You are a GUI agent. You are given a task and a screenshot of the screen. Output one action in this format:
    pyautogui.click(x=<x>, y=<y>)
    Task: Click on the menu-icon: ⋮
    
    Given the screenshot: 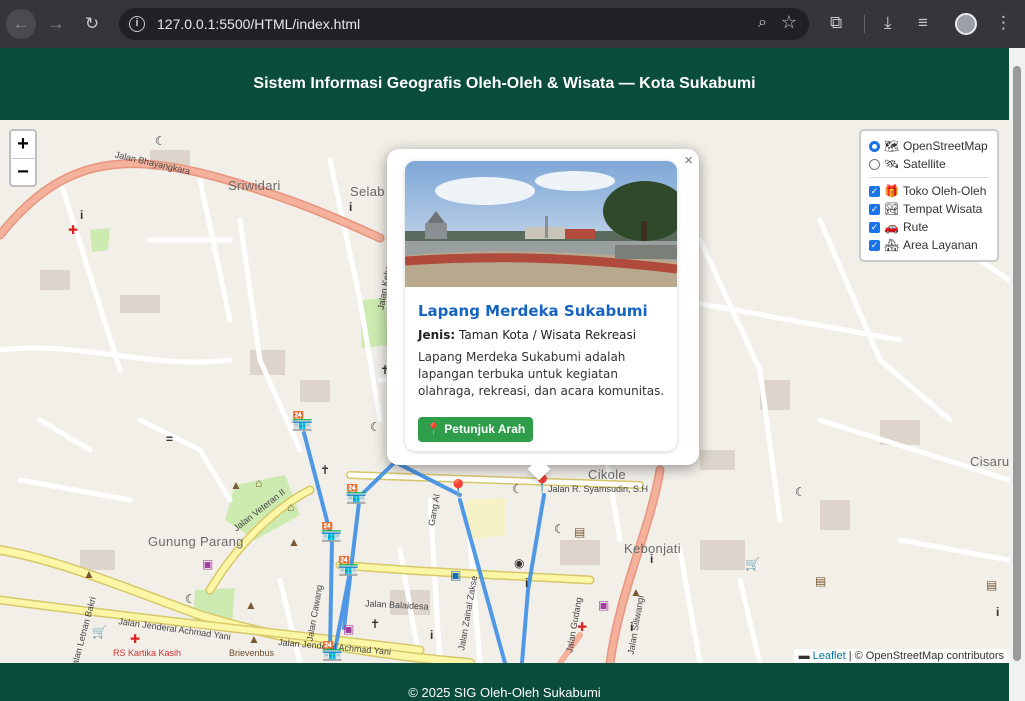 What is the action you would take?
    pyautogui.click(x=1003, y=23)
    